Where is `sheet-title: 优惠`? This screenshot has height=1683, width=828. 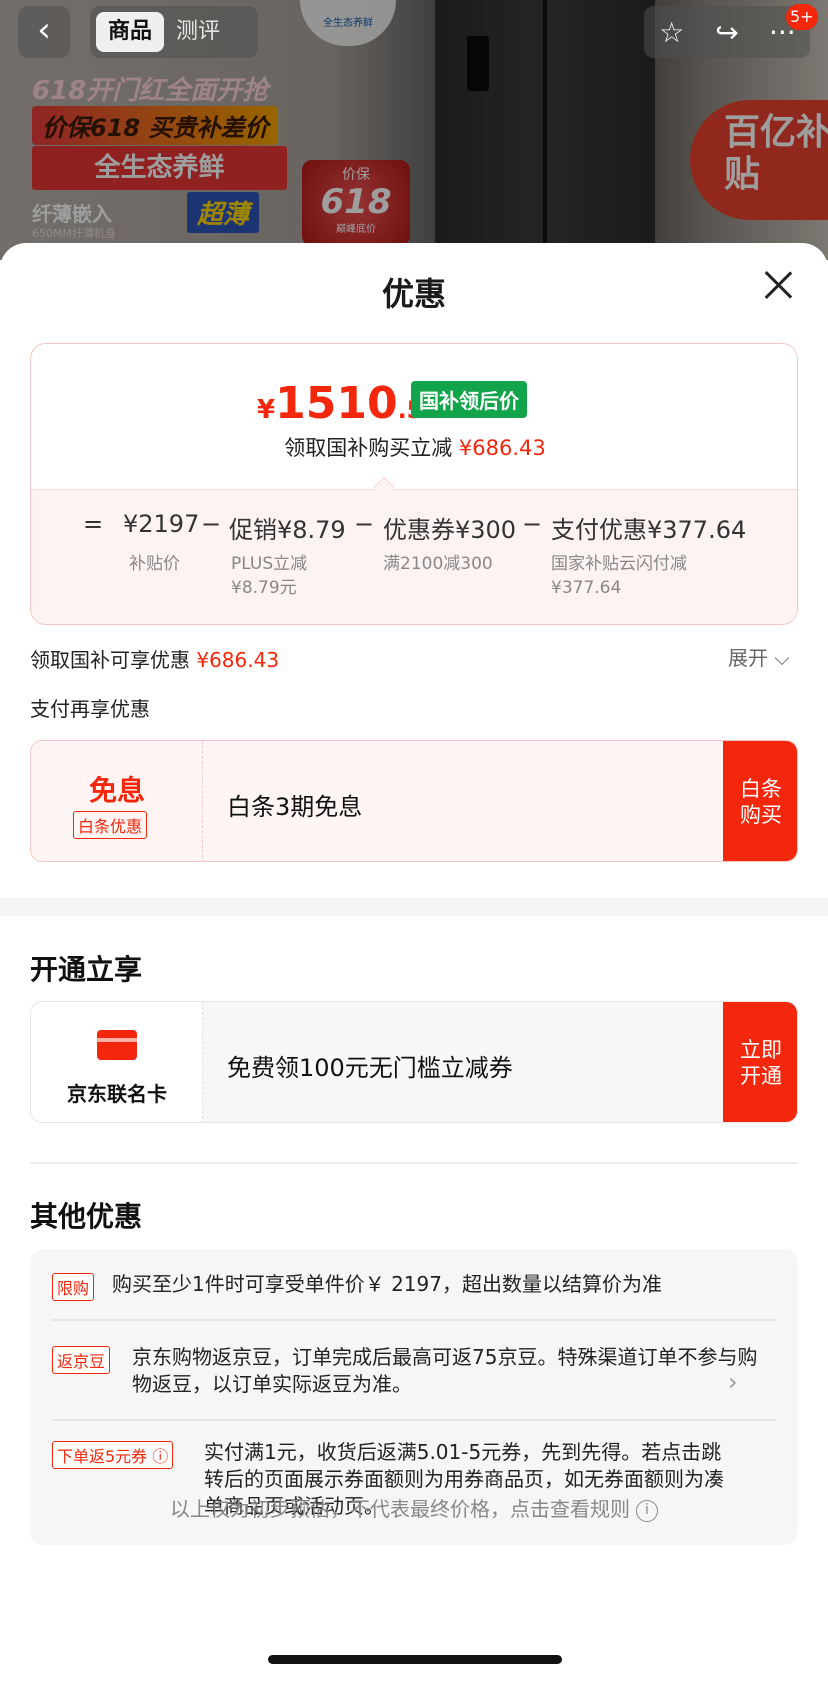 sheet-title: 优惠 is located at coordinates (413, 294).